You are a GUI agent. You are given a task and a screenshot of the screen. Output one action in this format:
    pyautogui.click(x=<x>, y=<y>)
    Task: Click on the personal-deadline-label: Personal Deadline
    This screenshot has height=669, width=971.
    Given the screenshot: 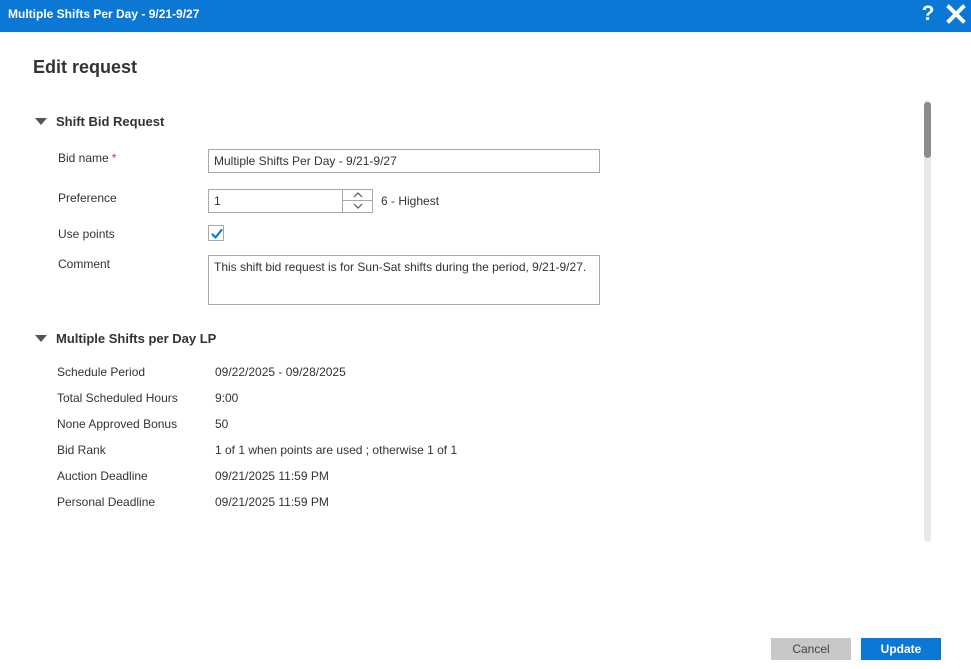 What is the action you would take?
    pyautogui.click(x=106, y=502)
    